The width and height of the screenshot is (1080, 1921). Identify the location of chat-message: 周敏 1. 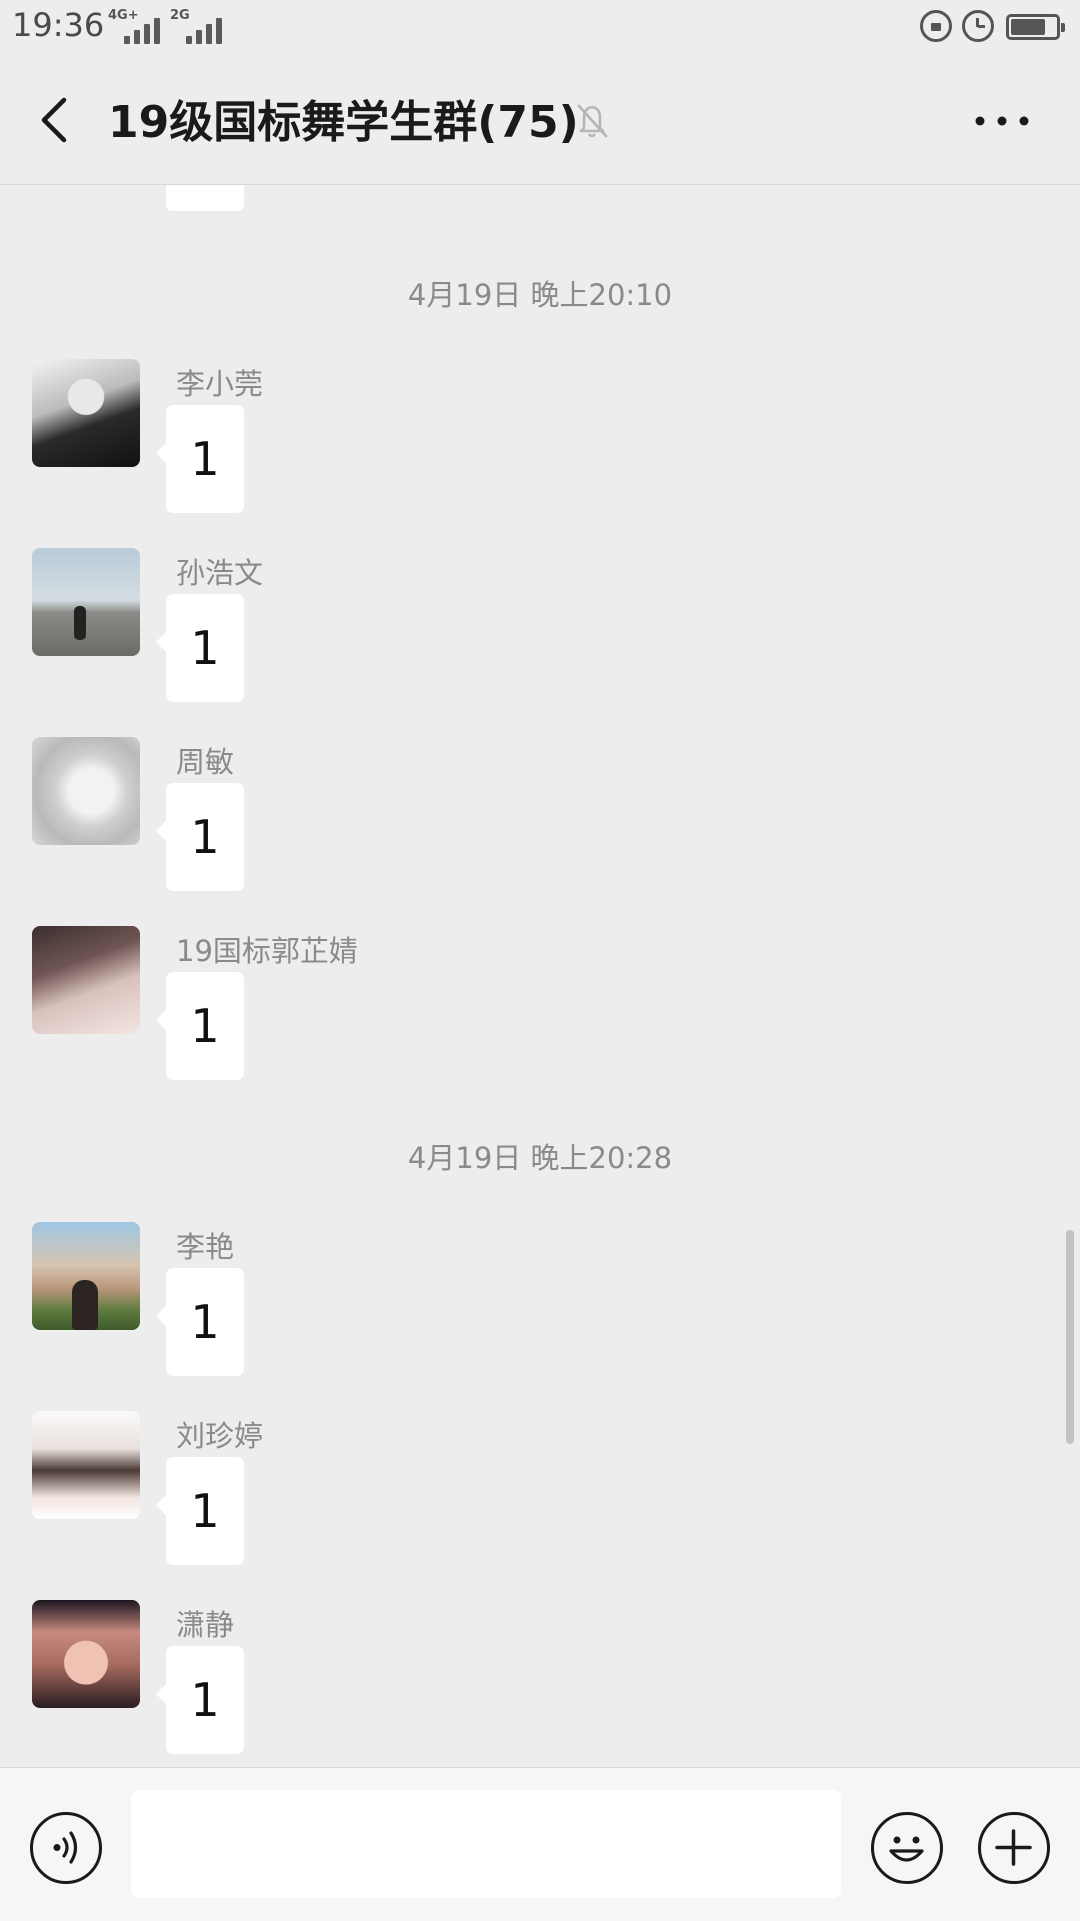
(540, 827).